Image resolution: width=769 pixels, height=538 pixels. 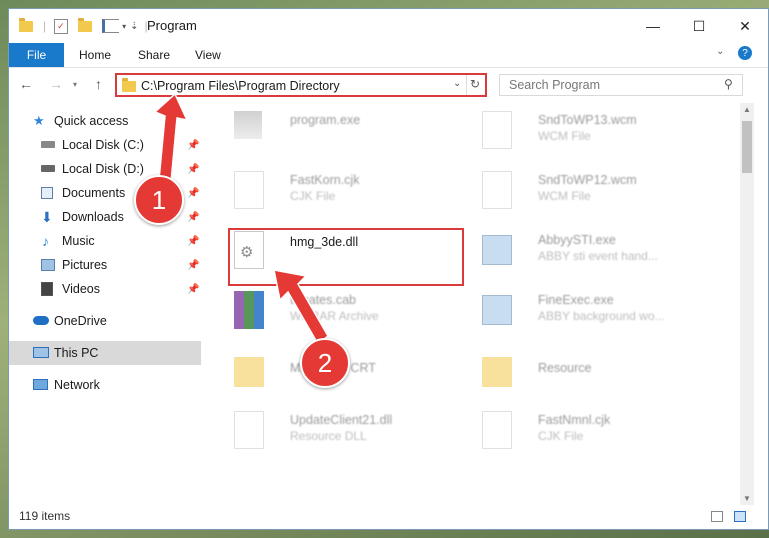 I want to click on callout-badge-1: 1, so click(x=159, y=200).